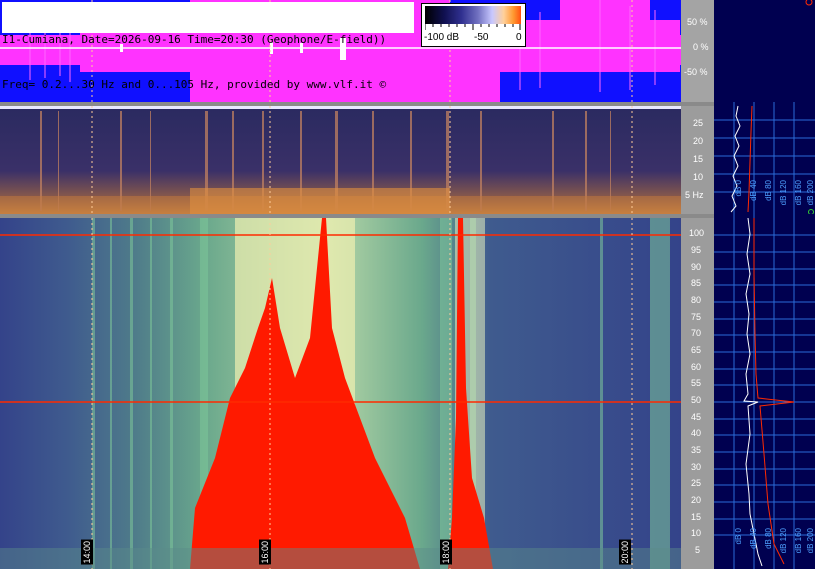 This screenshot has width=815, height=569. I want to click on high-tick-55: 55, so click(696, 383).